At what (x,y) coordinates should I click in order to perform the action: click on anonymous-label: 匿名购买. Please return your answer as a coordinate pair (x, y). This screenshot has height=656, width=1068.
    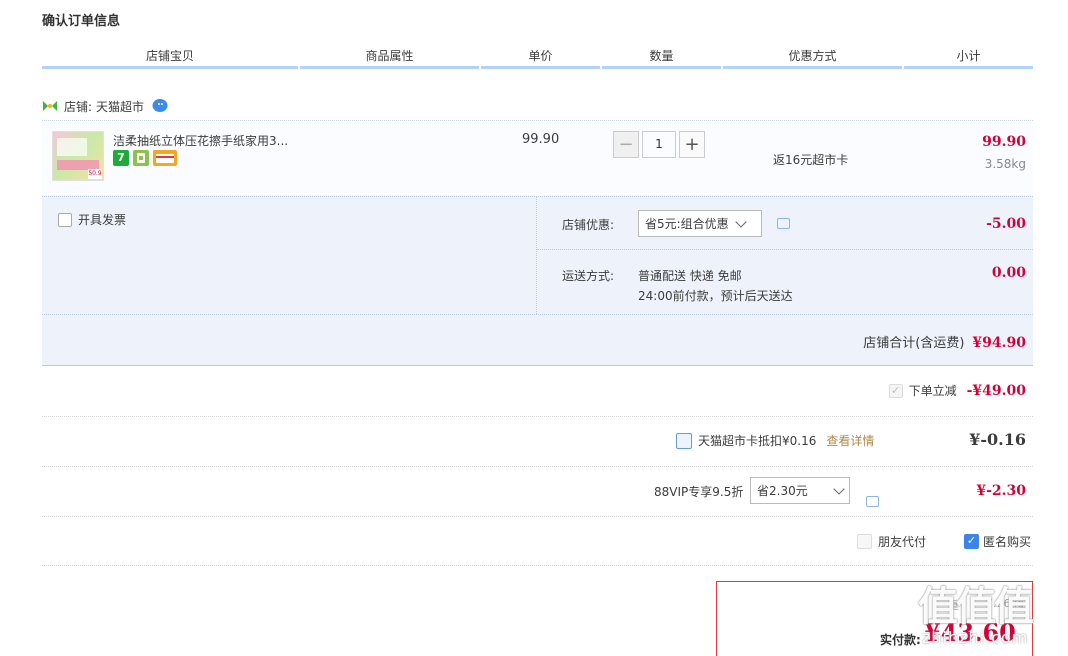
    Looking at the image, I should click on (1007, 542).